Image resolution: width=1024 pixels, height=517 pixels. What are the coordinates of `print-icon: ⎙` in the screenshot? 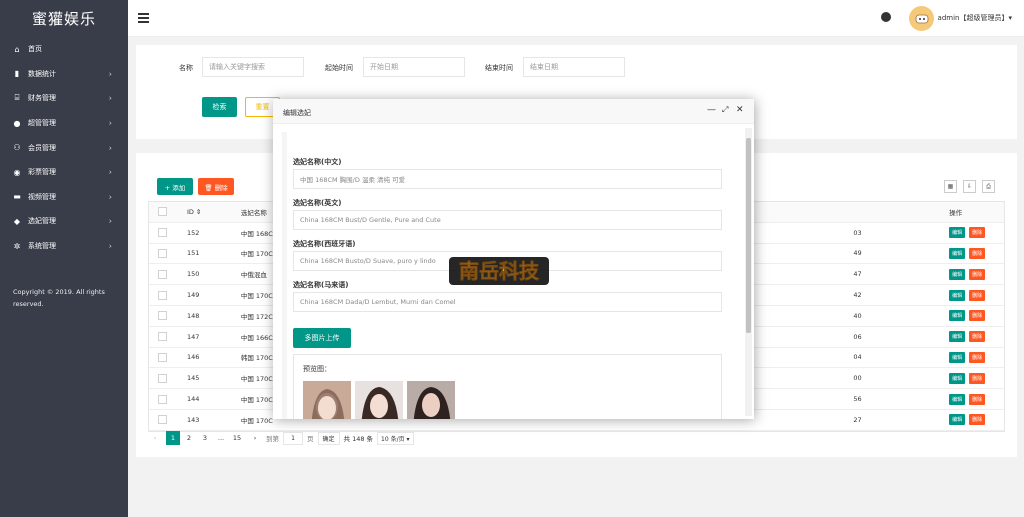 It's located at (988, 186).